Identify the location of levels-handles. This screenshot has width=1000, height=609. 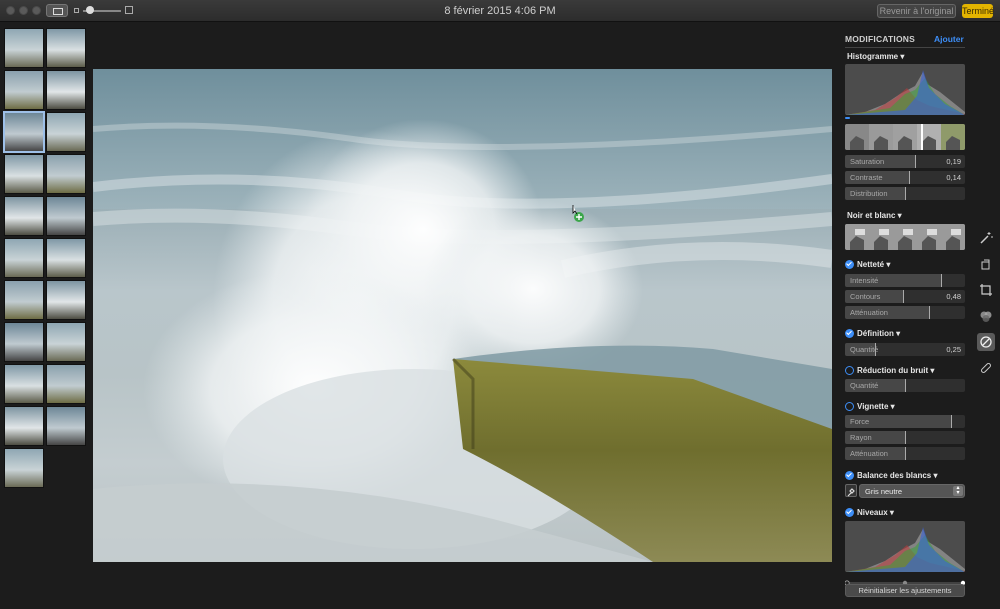
(905, 579).